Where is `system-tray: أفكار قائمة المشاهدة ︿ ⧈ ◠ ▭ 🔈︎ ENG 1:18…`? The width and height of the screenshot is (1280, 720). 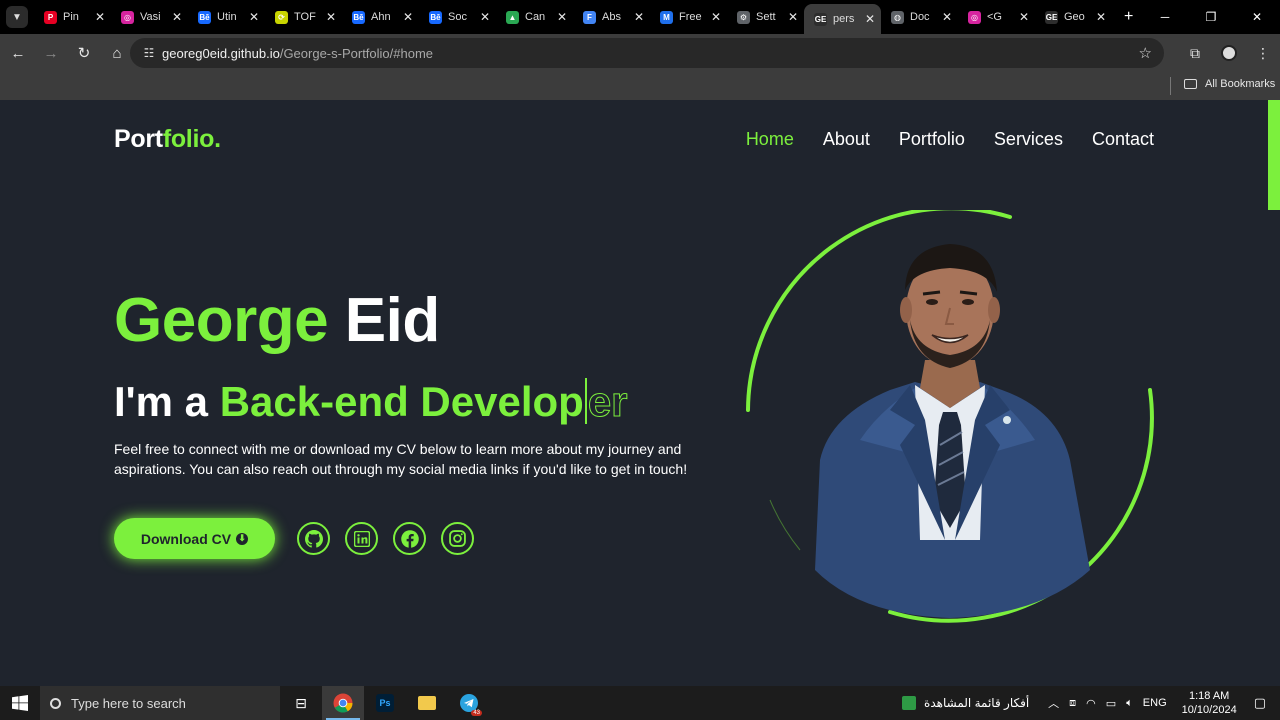 system-tray: أفكار قائمة المشاهدة ︿ ⧈ ◠ ▭ 🔈︎ ENG 1:18… is located at coordinates (1091, 703).